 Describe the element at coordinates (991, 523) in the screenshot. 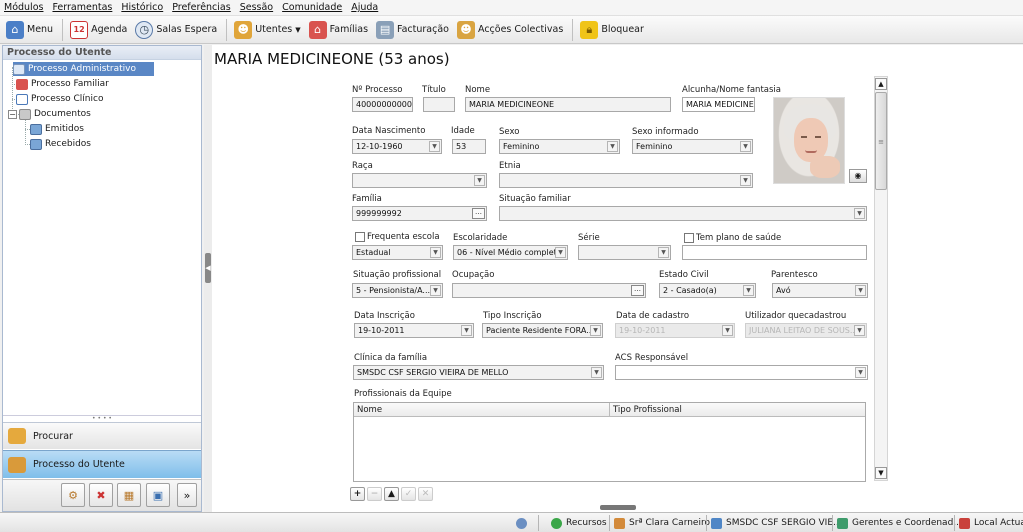

I see `status-local: Local Actual` at that location.